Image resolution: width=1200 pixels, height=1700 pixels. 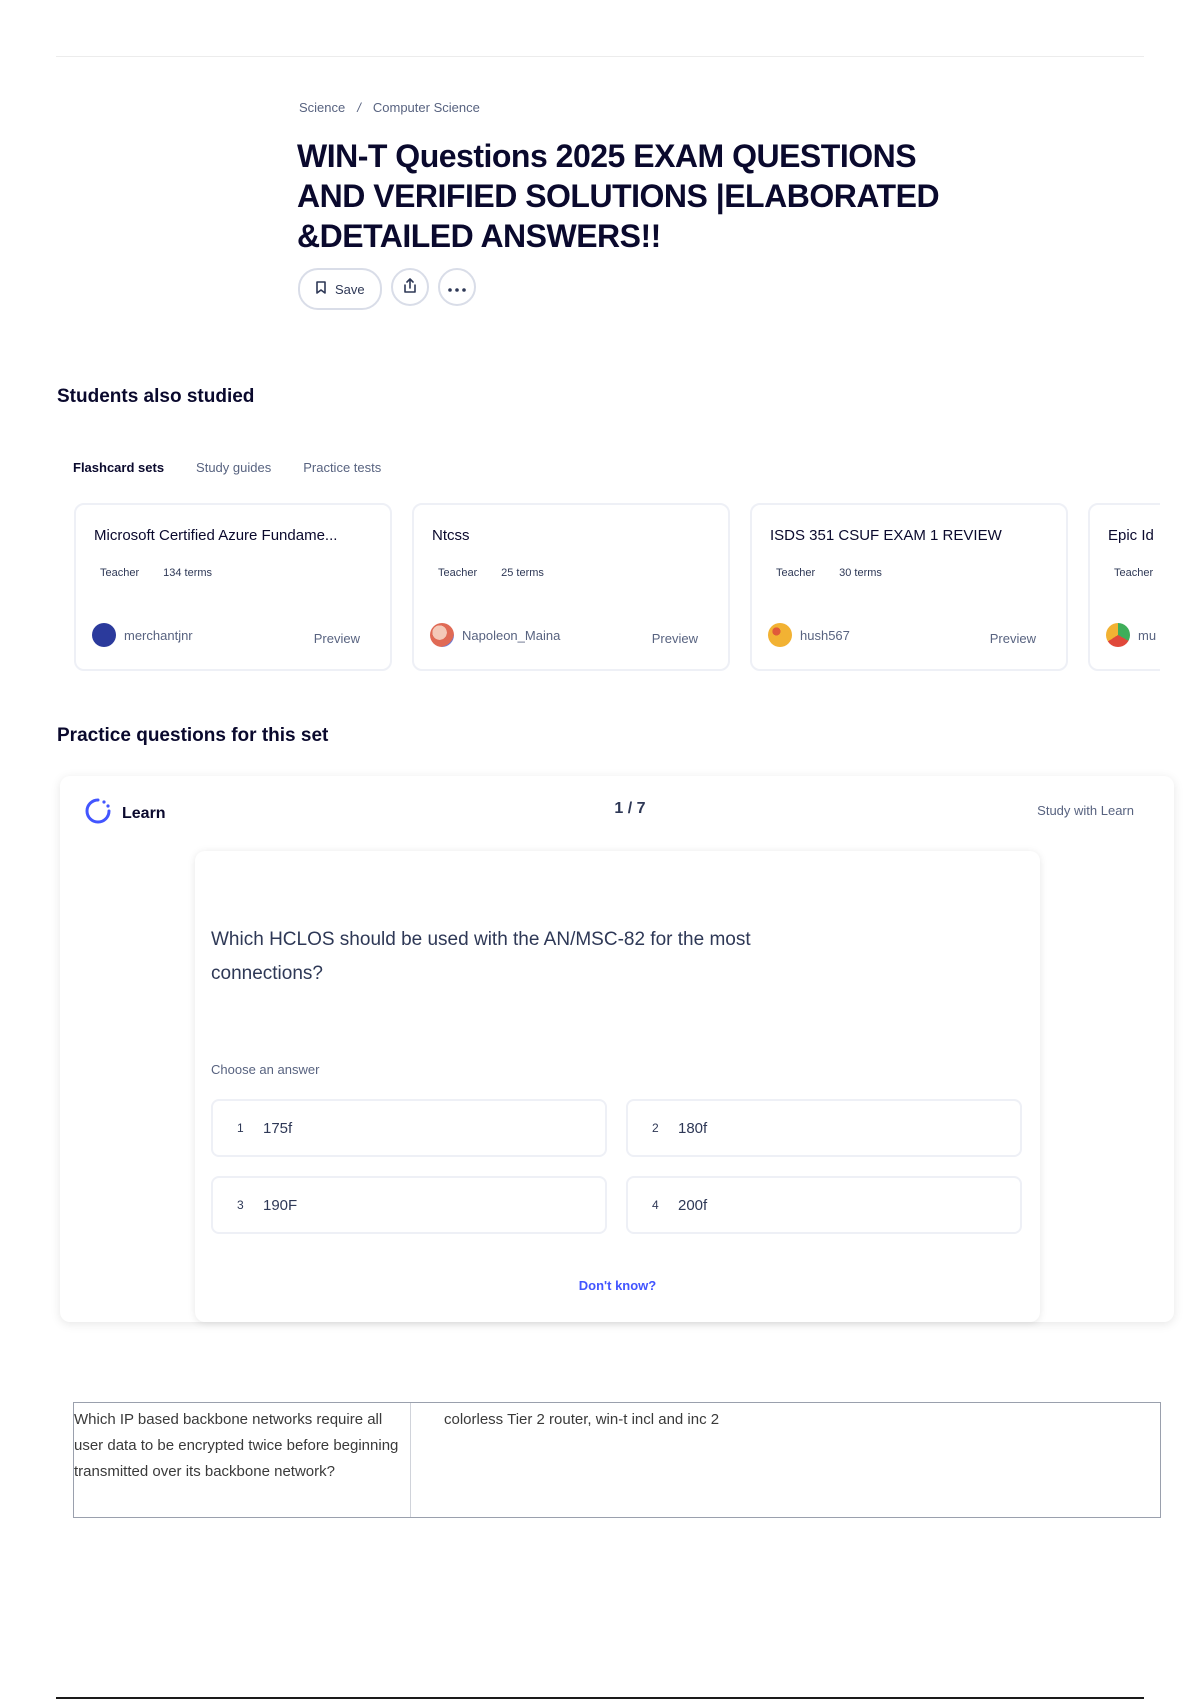 What do you see at coordinates (144, 813) in the screenshot?
I see `learn-label: Learn` at bounding box center [144, 813].